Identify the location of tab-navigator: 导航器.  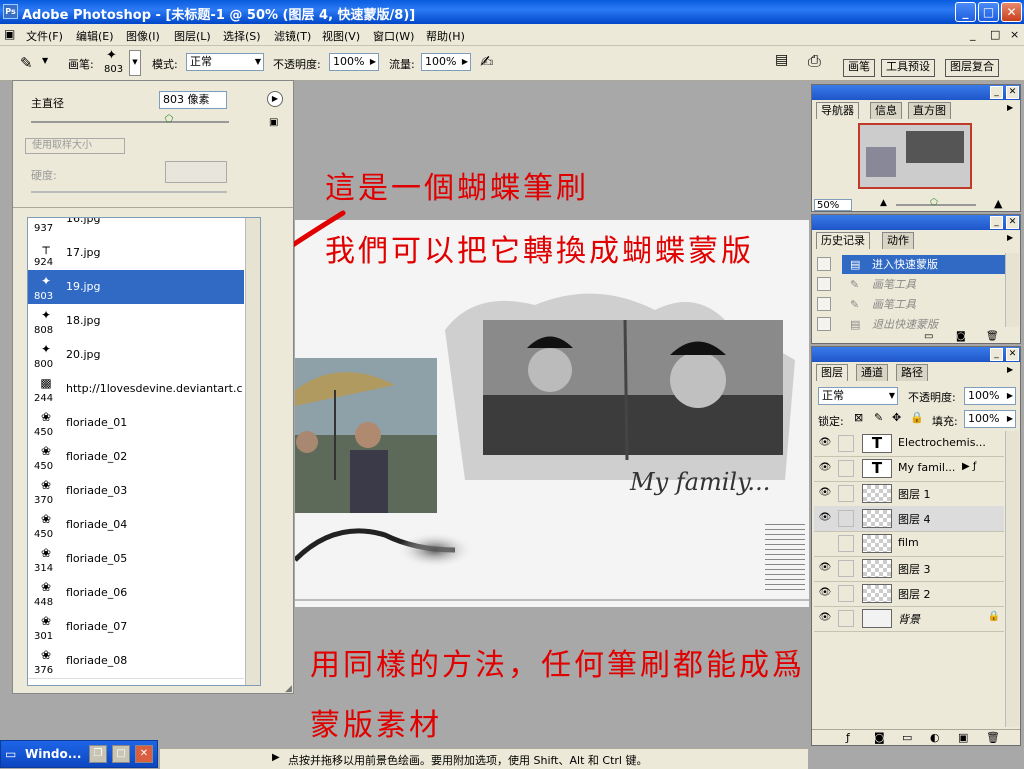
(837, 110).